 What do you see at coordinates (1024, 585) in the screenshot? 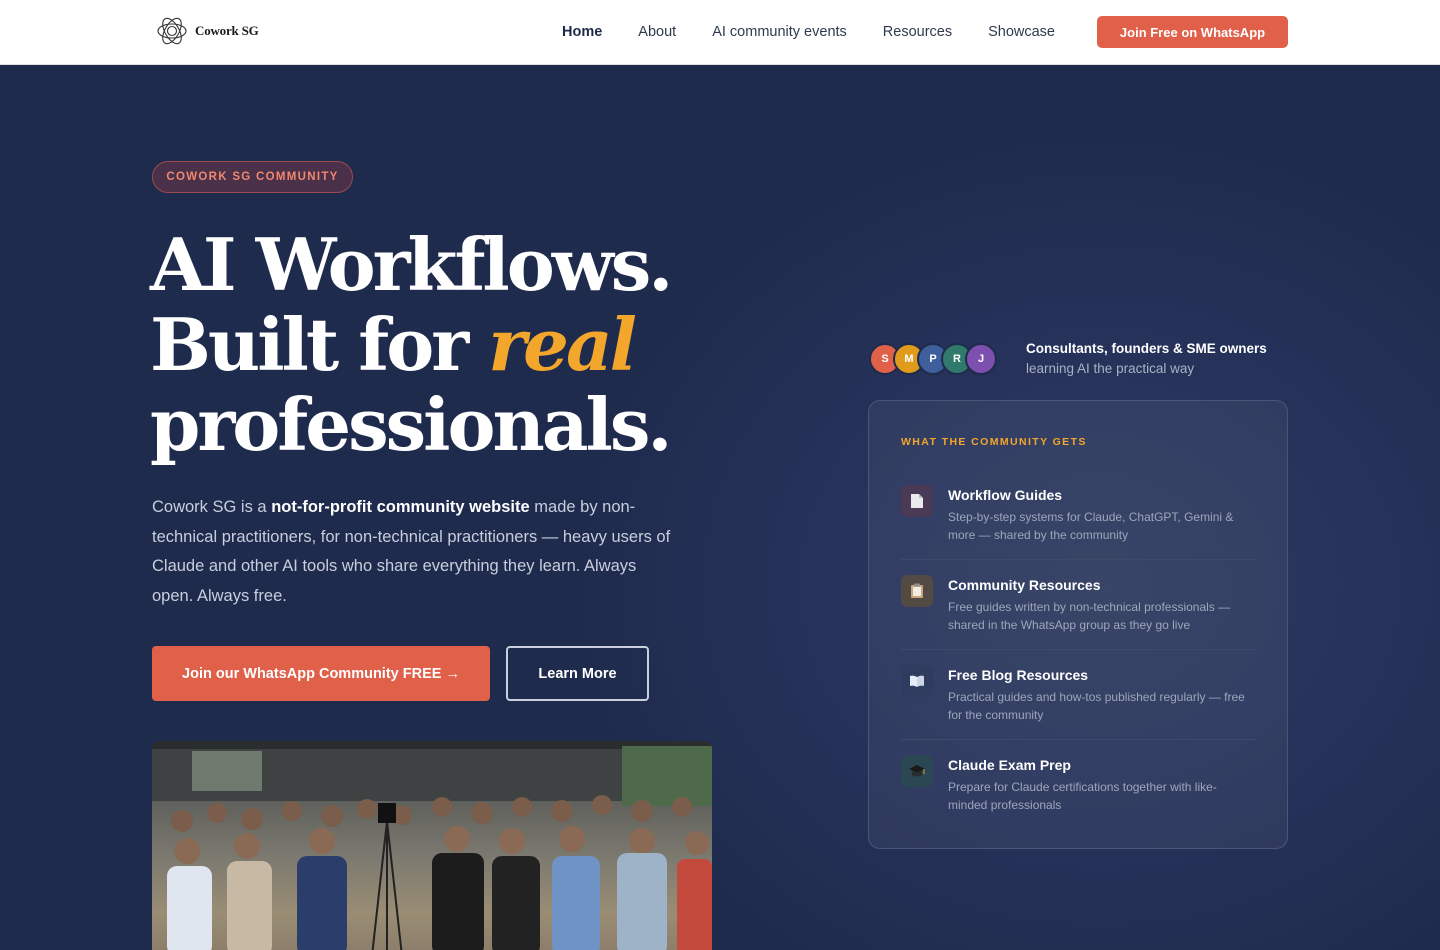
I see `feature-title: Community Resources` at bounding box center [1024, 585].